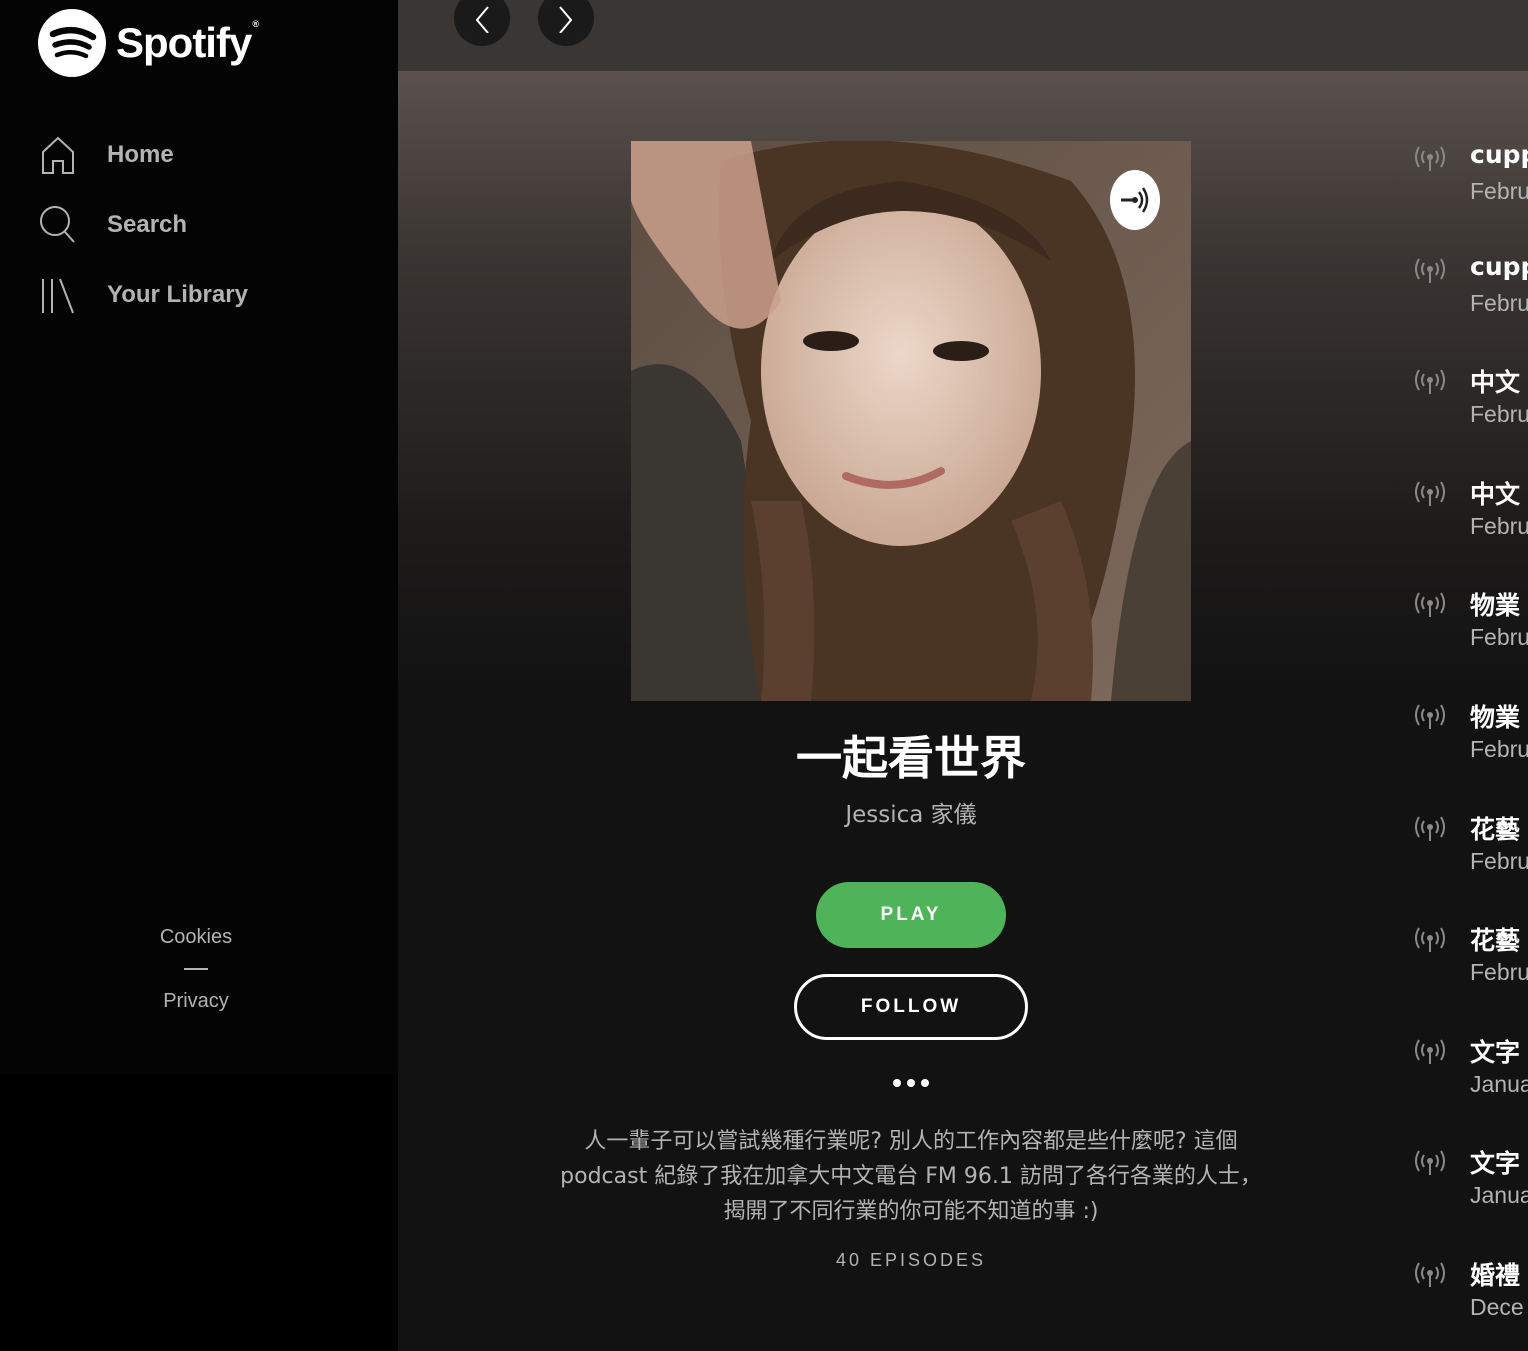 The width and height of the screenshot is (1528, 1351). Describe the element at coordinates (911, 1260) in the screenshot. I see `episode-count: 40 EPISODES` at that location.